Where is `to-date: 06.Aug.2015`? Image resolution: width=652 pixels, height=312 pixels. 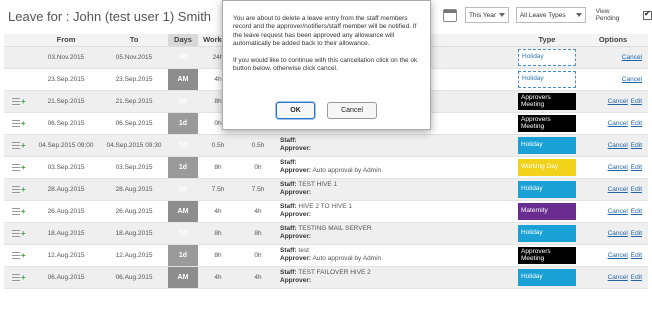
to-date: 06.Aug.2015 is located at coordinates (134, 277).